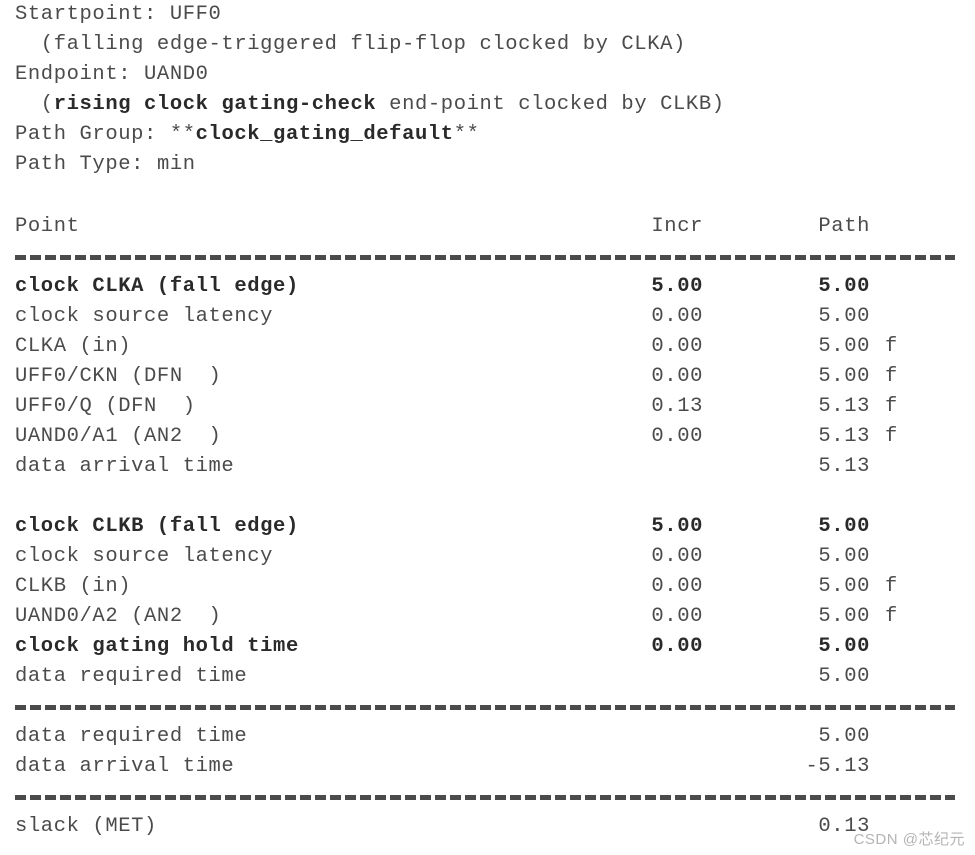 The width and height of the screenshot is (975, 855). Describe the element at coordinates (909, 839) in the screenshot. I see `watermark: CSDN @芯纪元` at that location.